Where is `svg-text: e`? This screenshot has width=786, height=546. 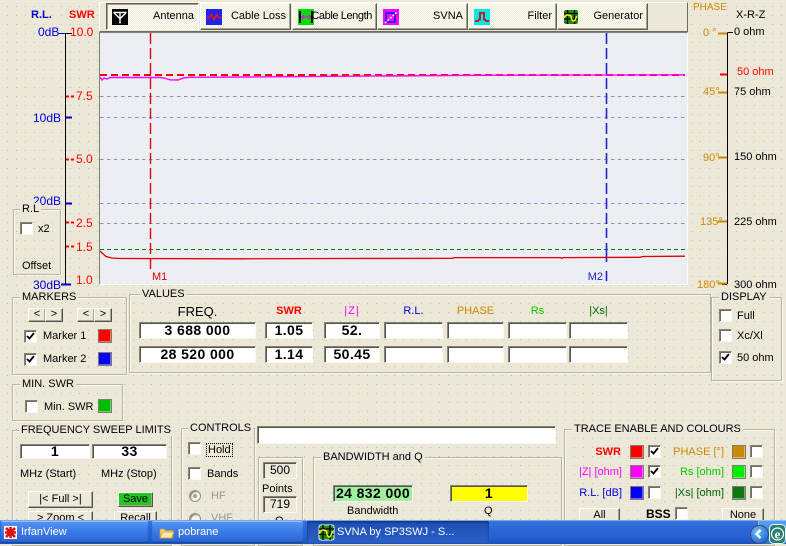 svg-text: e is located at coordinates (778, 534).